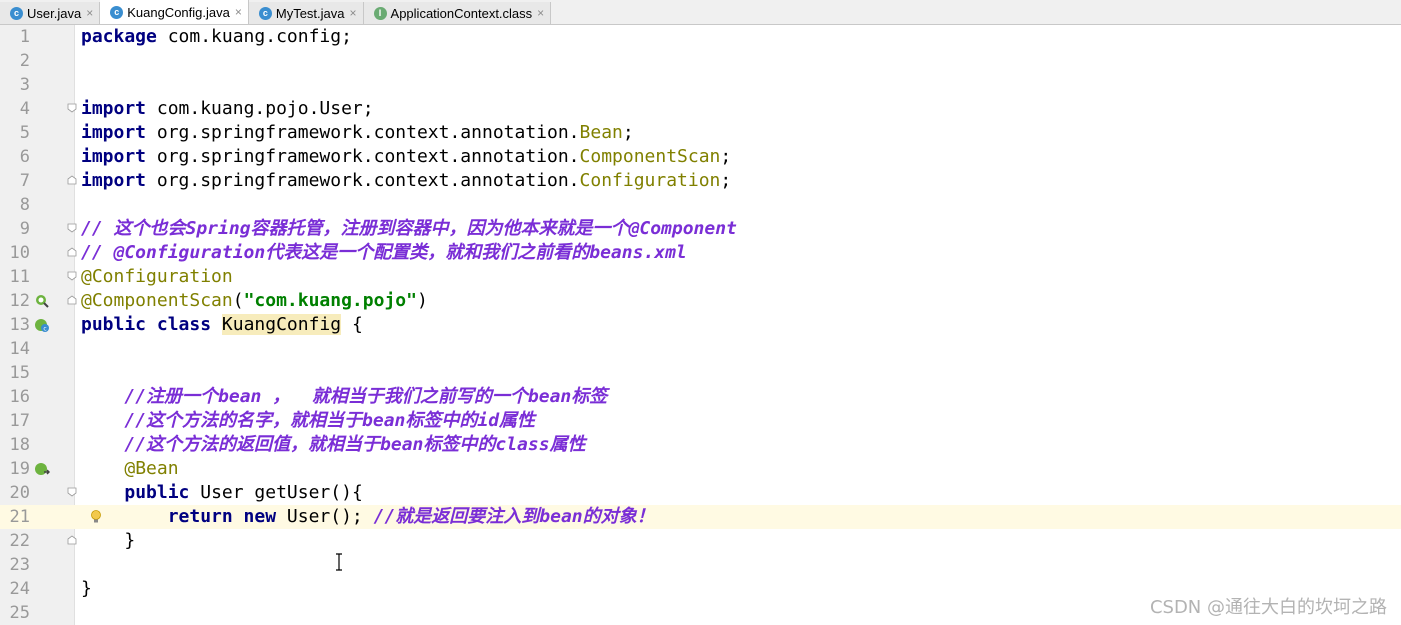  Describe the element at coordinates (700, 421) in the screenshot. I see `code-line: 17 //这个方法的名字，就相当于bean标签中的id属性` at that location.